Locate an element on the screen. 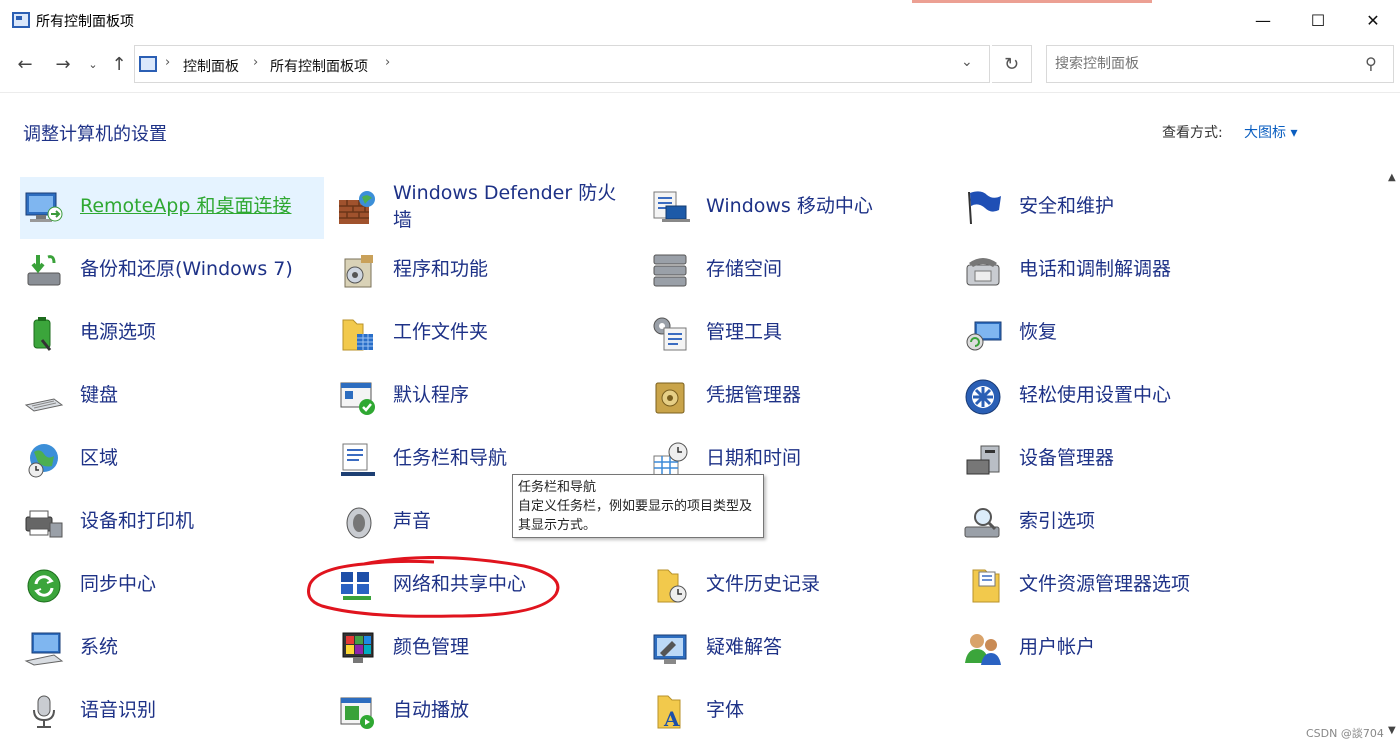 The height and width of the screenshot is (748, 1400). item-ease-of-access: 轻松使用设置中心 is located at coordinates (1111, 397).